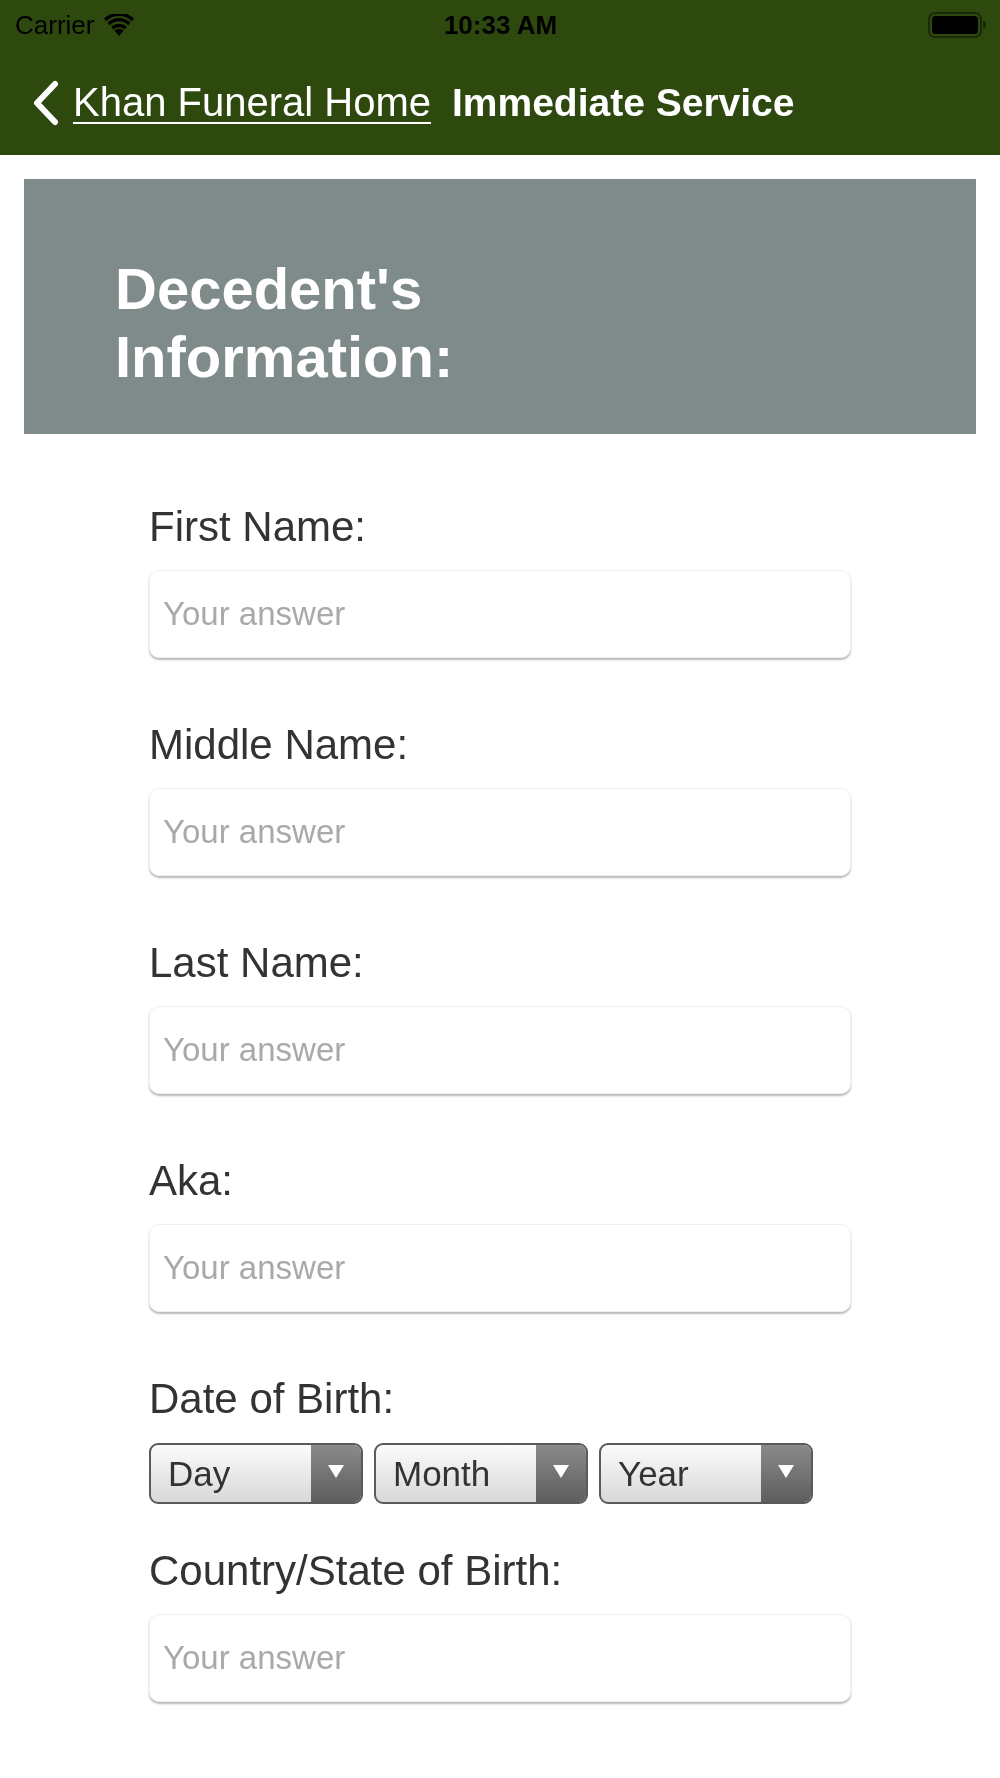 This screenshot has width=1000, height=1778. What do you see at coordinates (481, 1473) in the screenshot?
I see `dropdown-select: Month` at bounding box center [481, 1473].